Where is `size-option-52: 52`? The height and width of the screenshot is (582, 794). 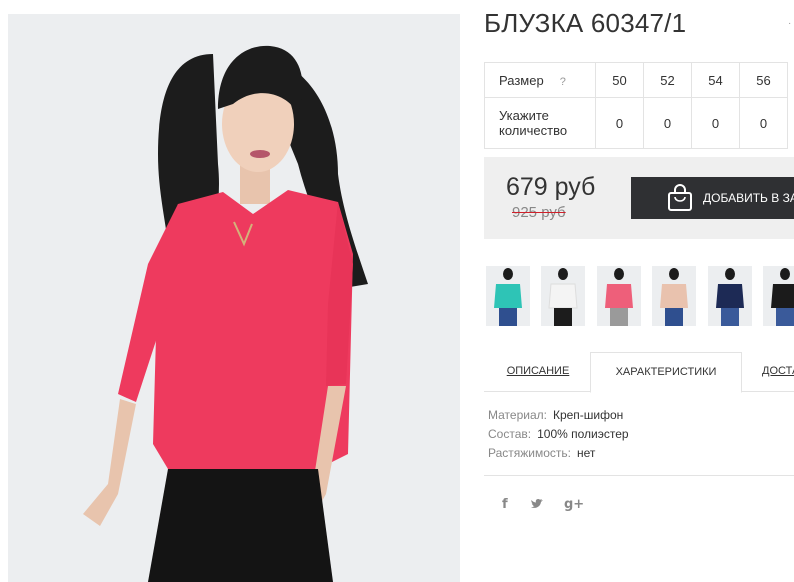 size-option-52: 52 is located at coordinates (667, 80).